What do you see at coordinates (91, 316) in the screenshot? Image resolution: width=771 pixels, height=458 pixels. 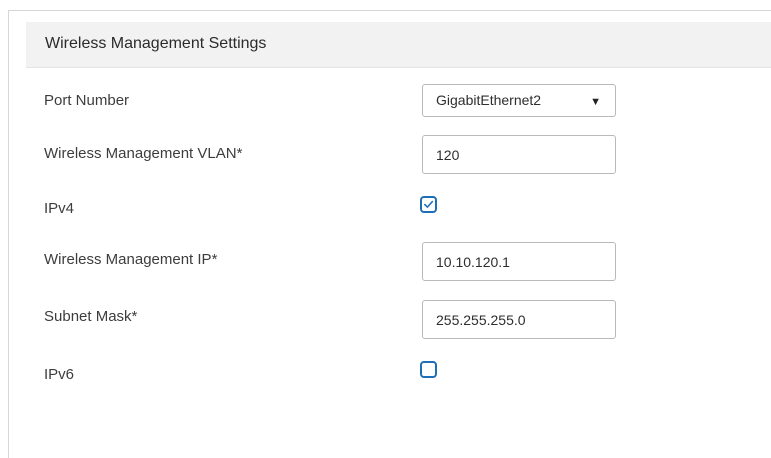 I see `subnet-mask-label: Subnet Mask*` at bounding box center [91, 316].